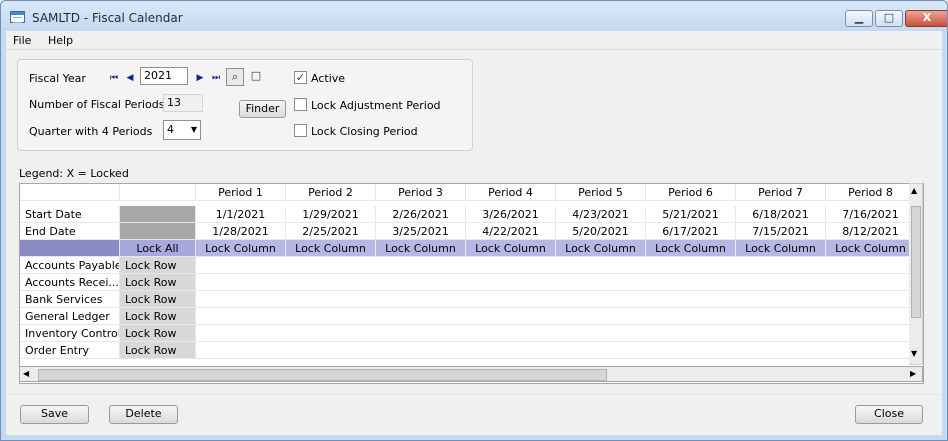  What do you see at coordinates (158, 214) in the screenshot?
I see `start-date-lock-cell` at bounding box center [158, 214].